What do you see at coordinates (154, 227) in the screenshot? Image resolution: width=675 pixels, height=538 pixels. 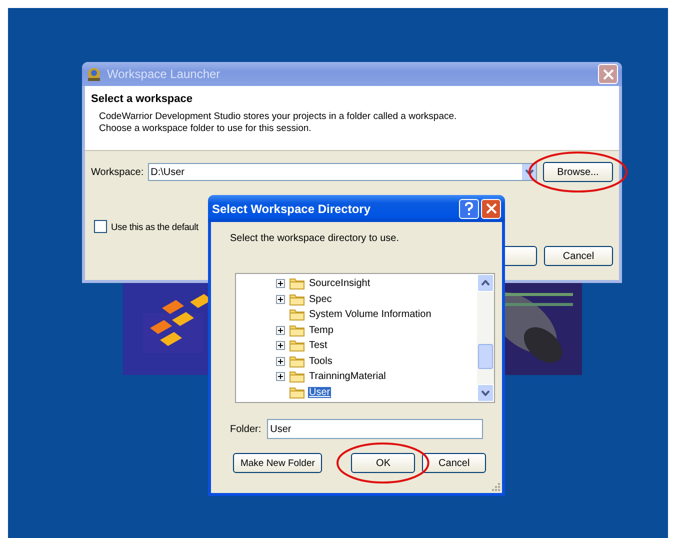 I see `checkbox-label: Use this as the default` at bounding box center [154, 227].